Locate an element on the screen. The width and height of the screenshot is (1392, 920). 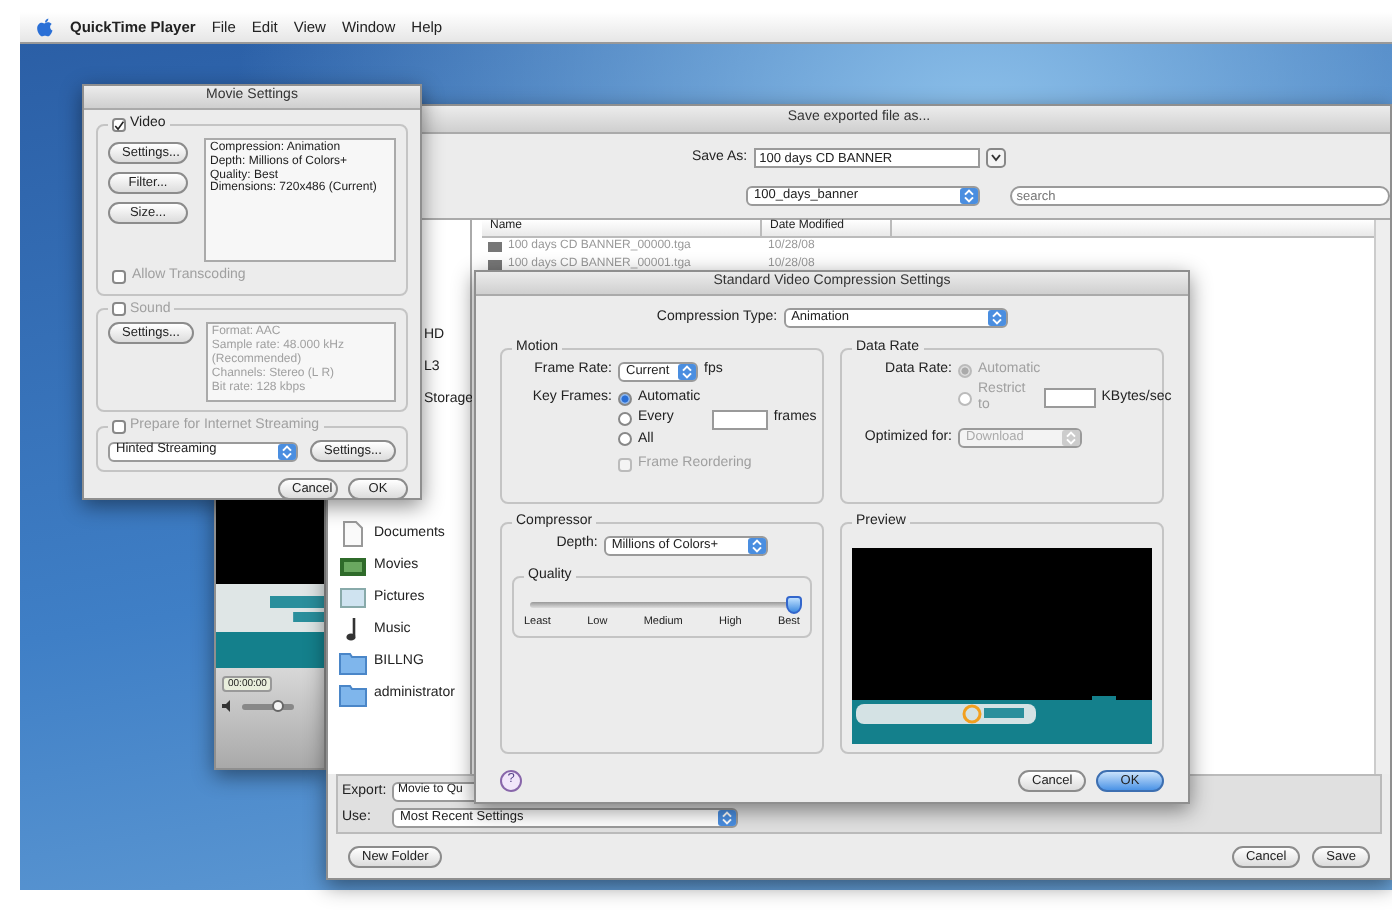
frames-field is located at coordinates (739, 419).